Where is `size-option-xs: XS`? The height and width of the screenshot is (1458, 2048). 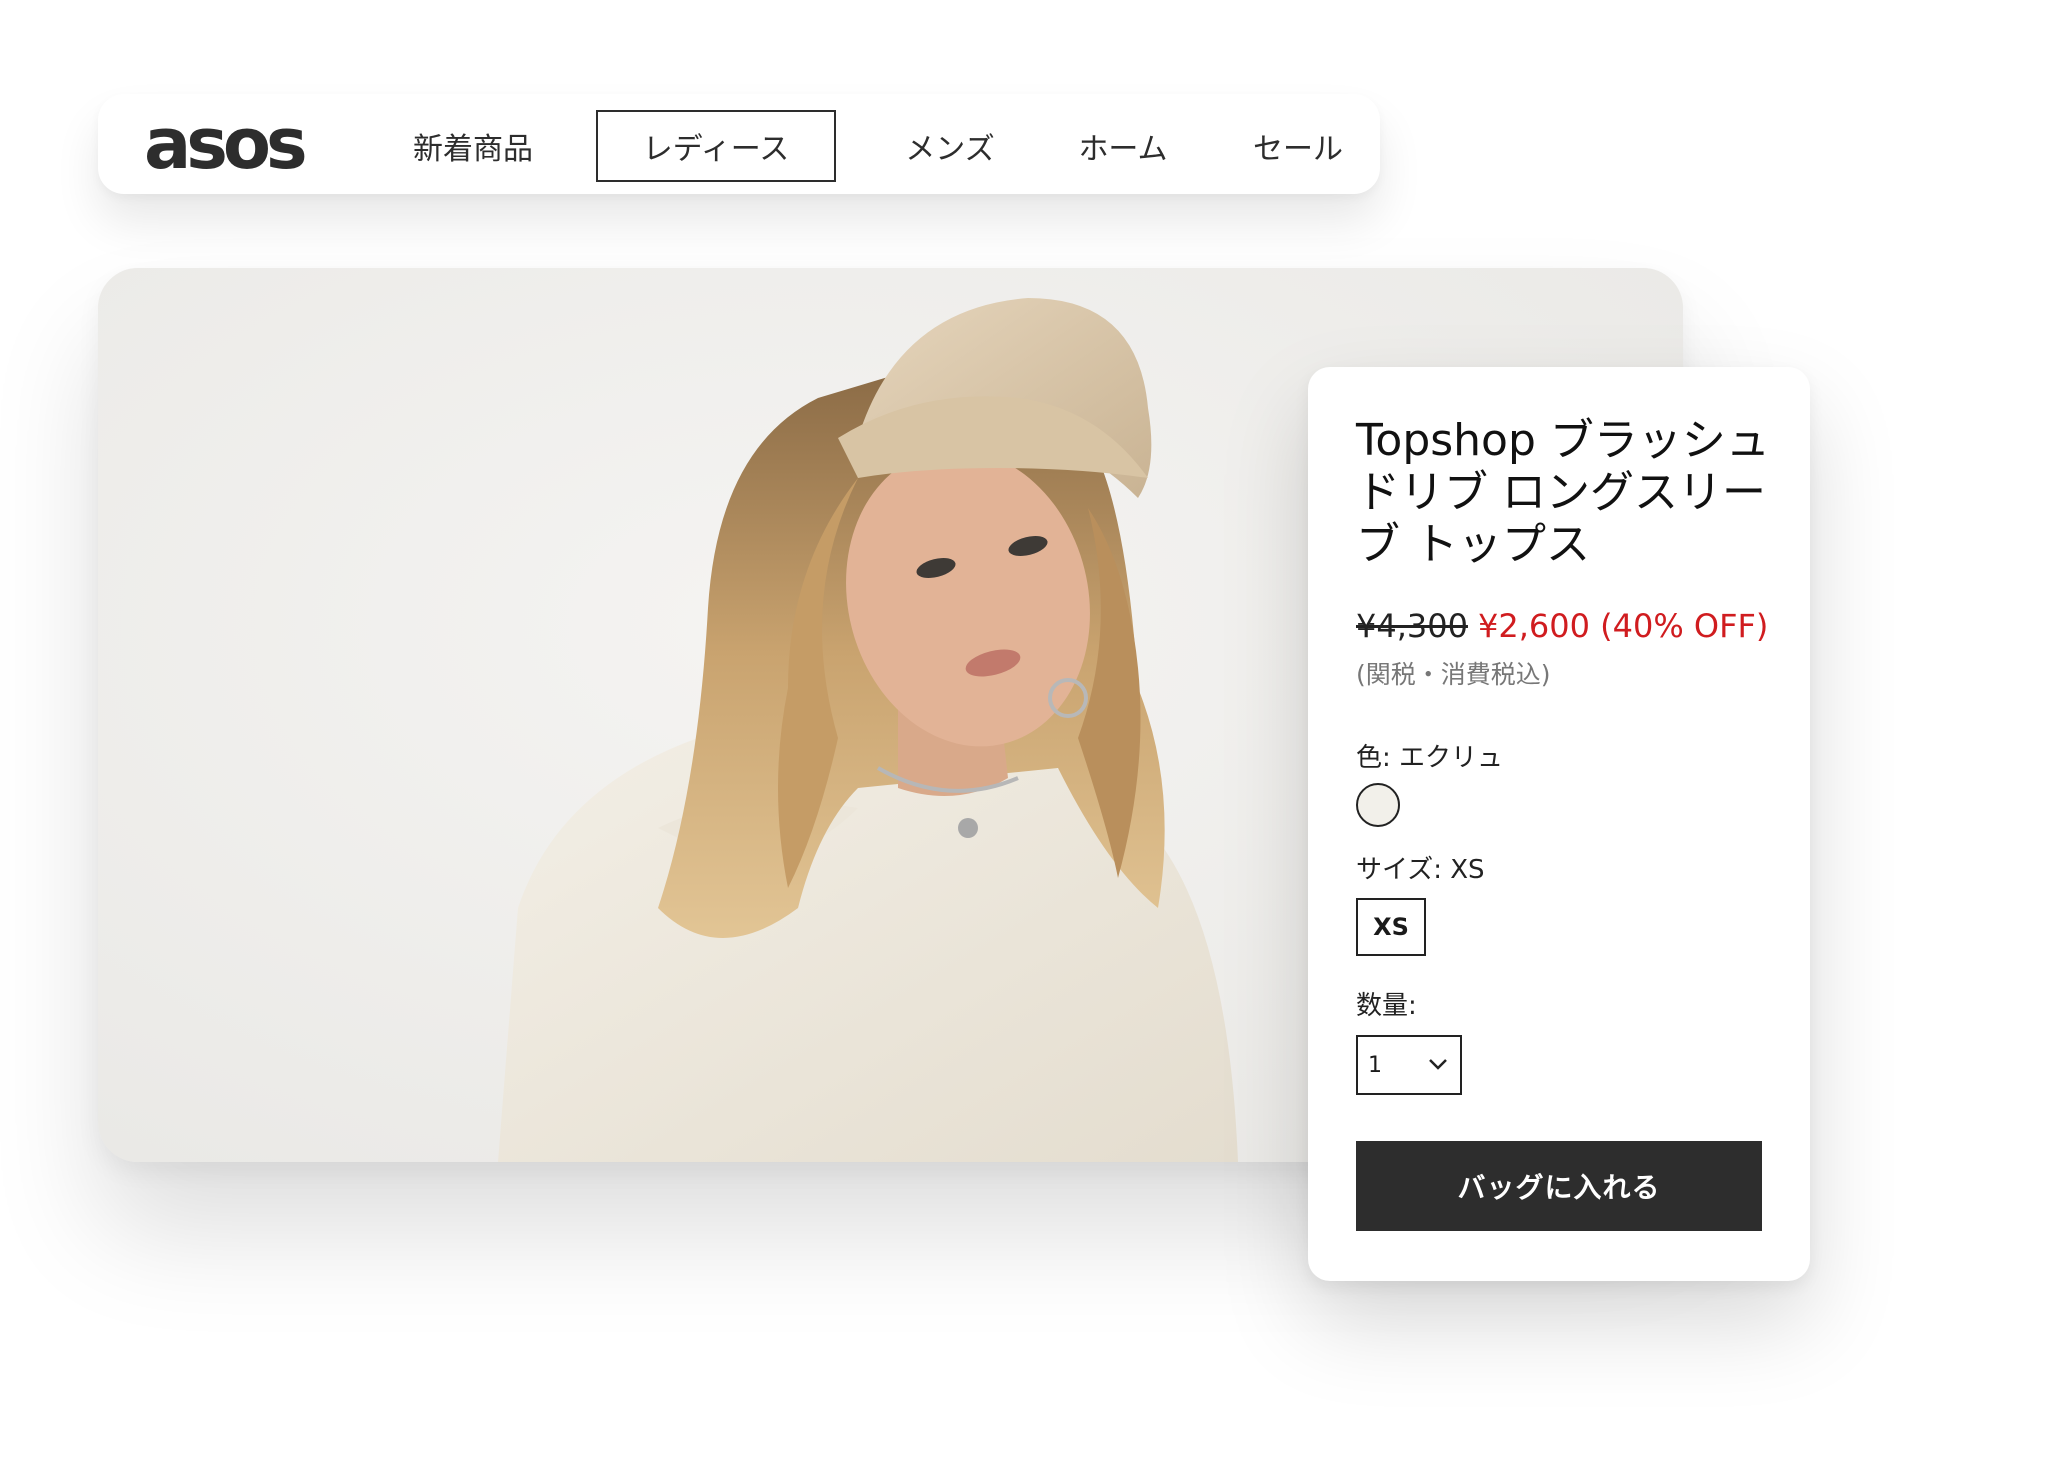 size-option-xs: XS is located at coordinates (1391, 927).